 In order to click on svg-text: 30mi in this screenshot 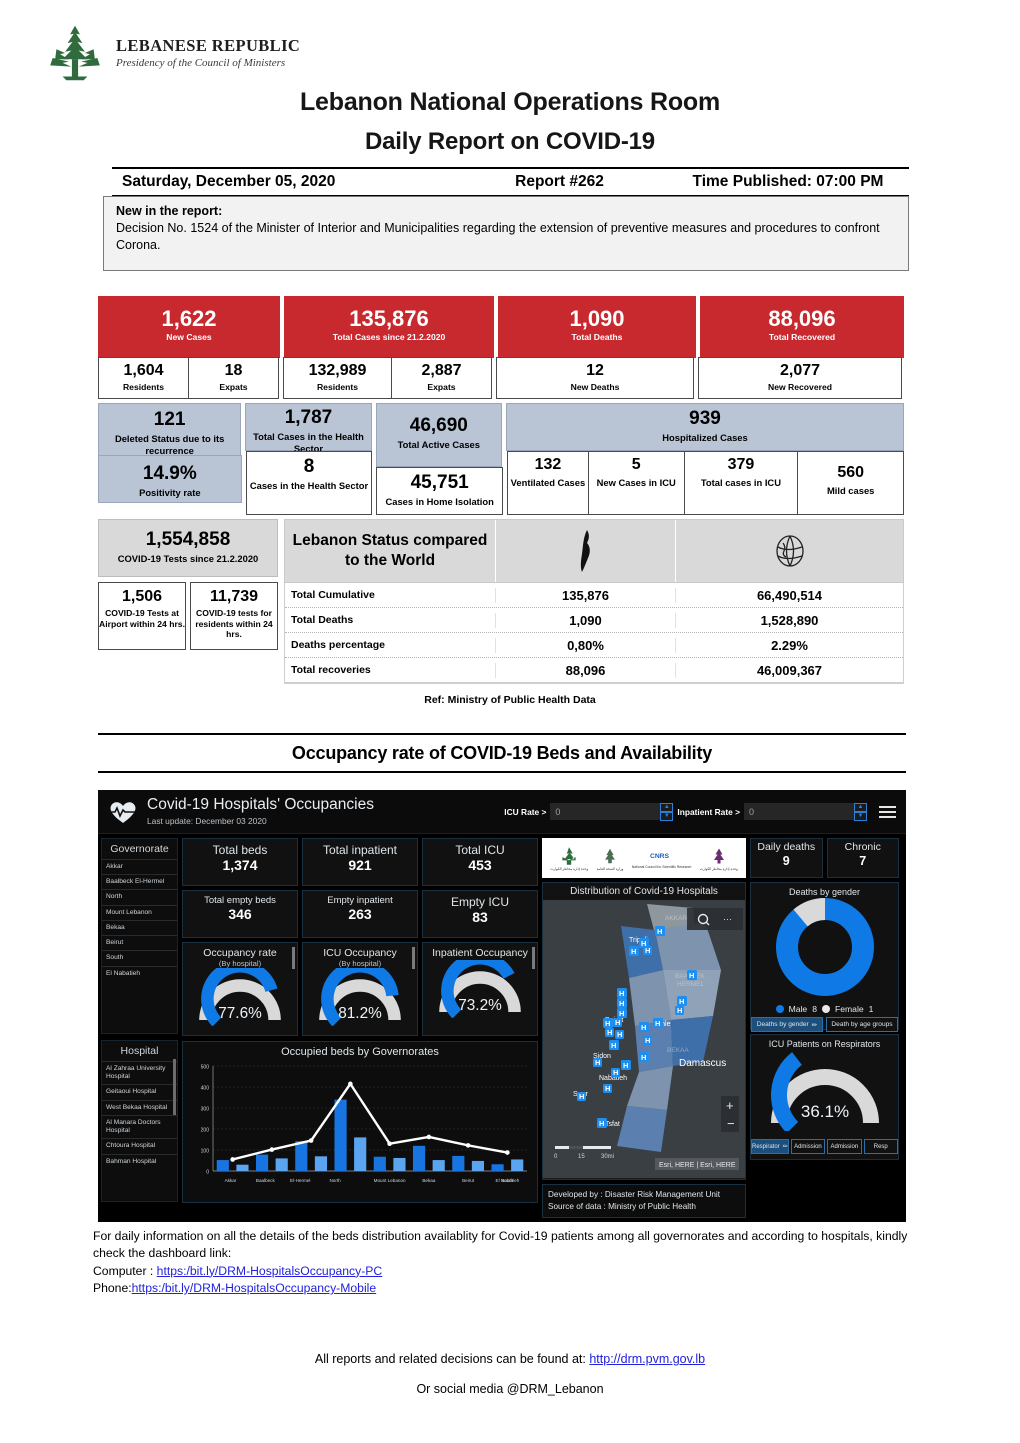, I will do `click(607, 1157)`.